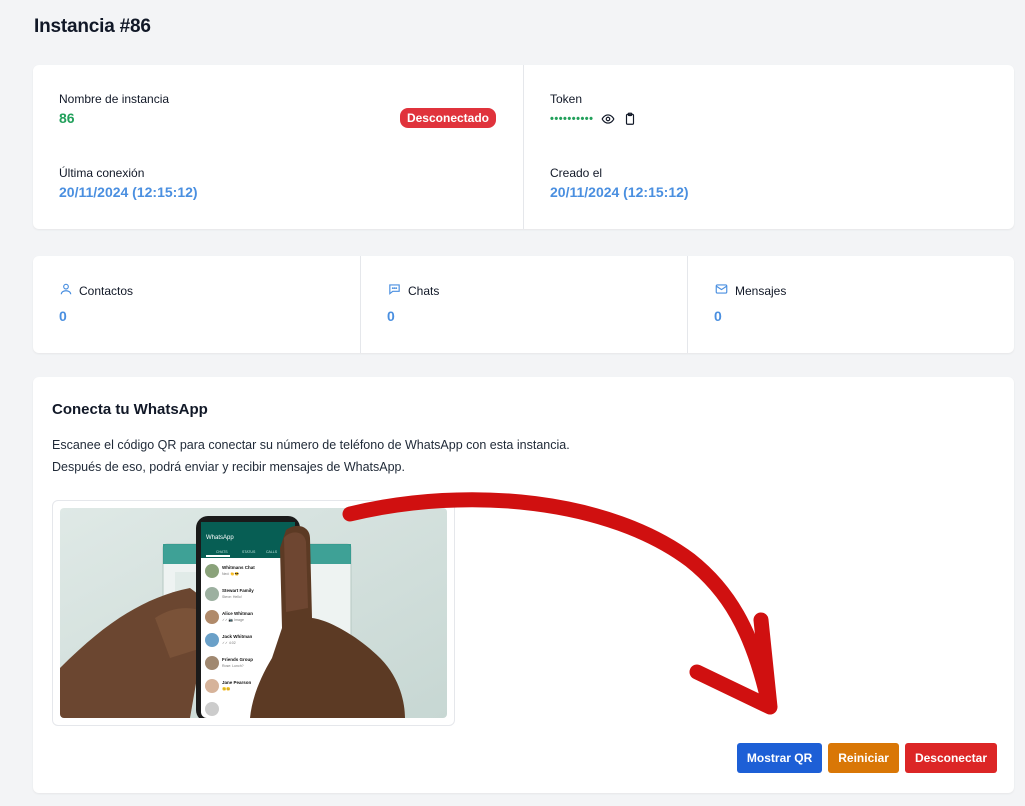 The image size is (1025, 806). Describe the element at coordinates (114, 109) in the screenshot. I see `instance-name-field: Nombre de instancia 86` at that location.